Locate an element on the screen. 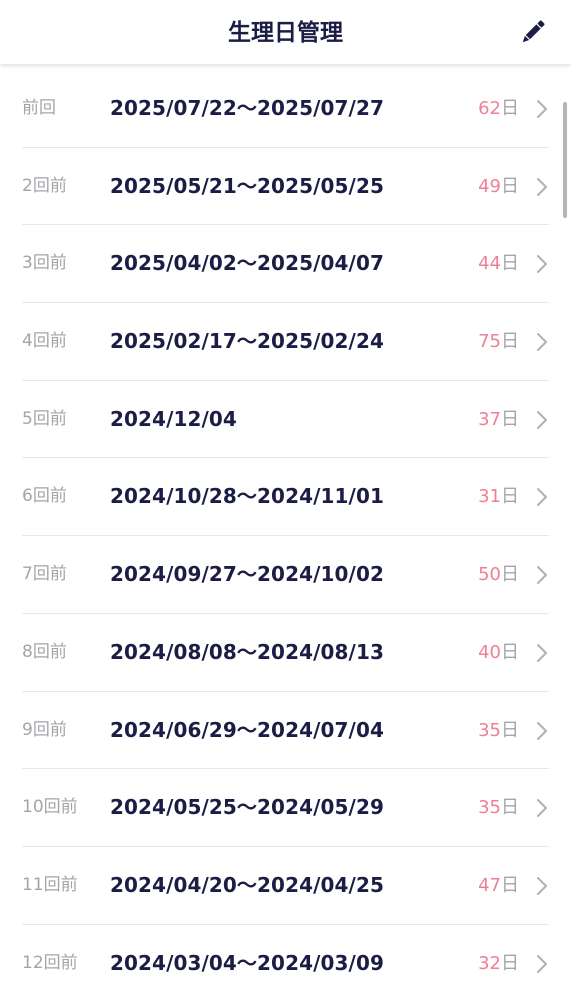  cycle-days-value: 31 is located at coordinates (489, 497).